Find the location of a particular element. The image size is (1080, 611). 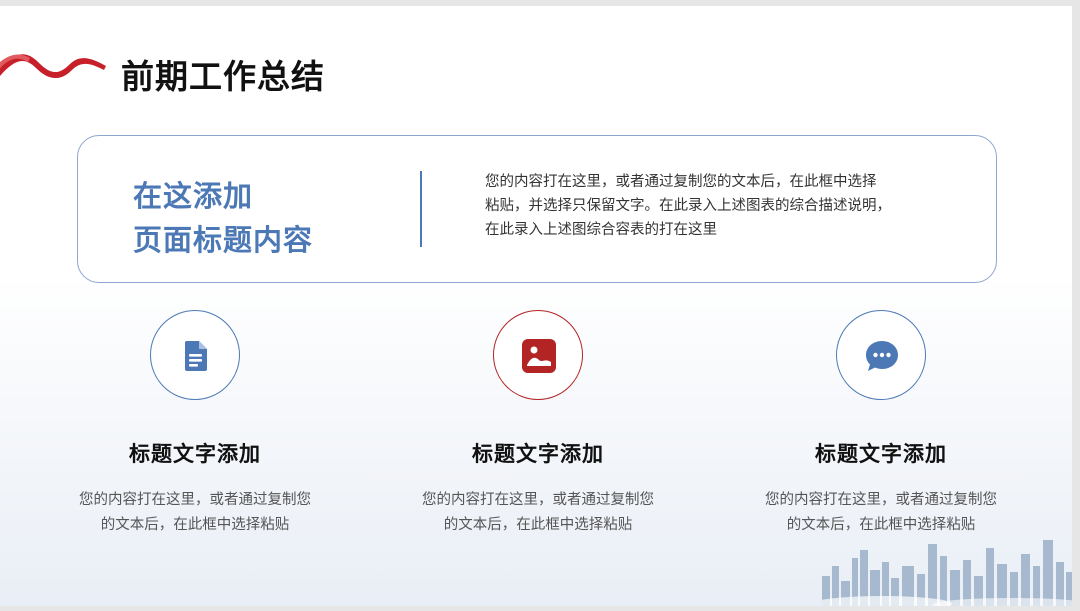

feature-2-icon-circle is located at coordinates (538, 355).